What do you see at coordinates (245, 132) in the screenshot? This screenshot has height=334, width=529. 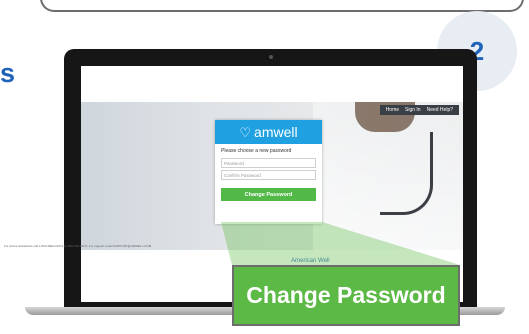 I see `heart-check-icon: ♡` at bounding box center [245, 132].